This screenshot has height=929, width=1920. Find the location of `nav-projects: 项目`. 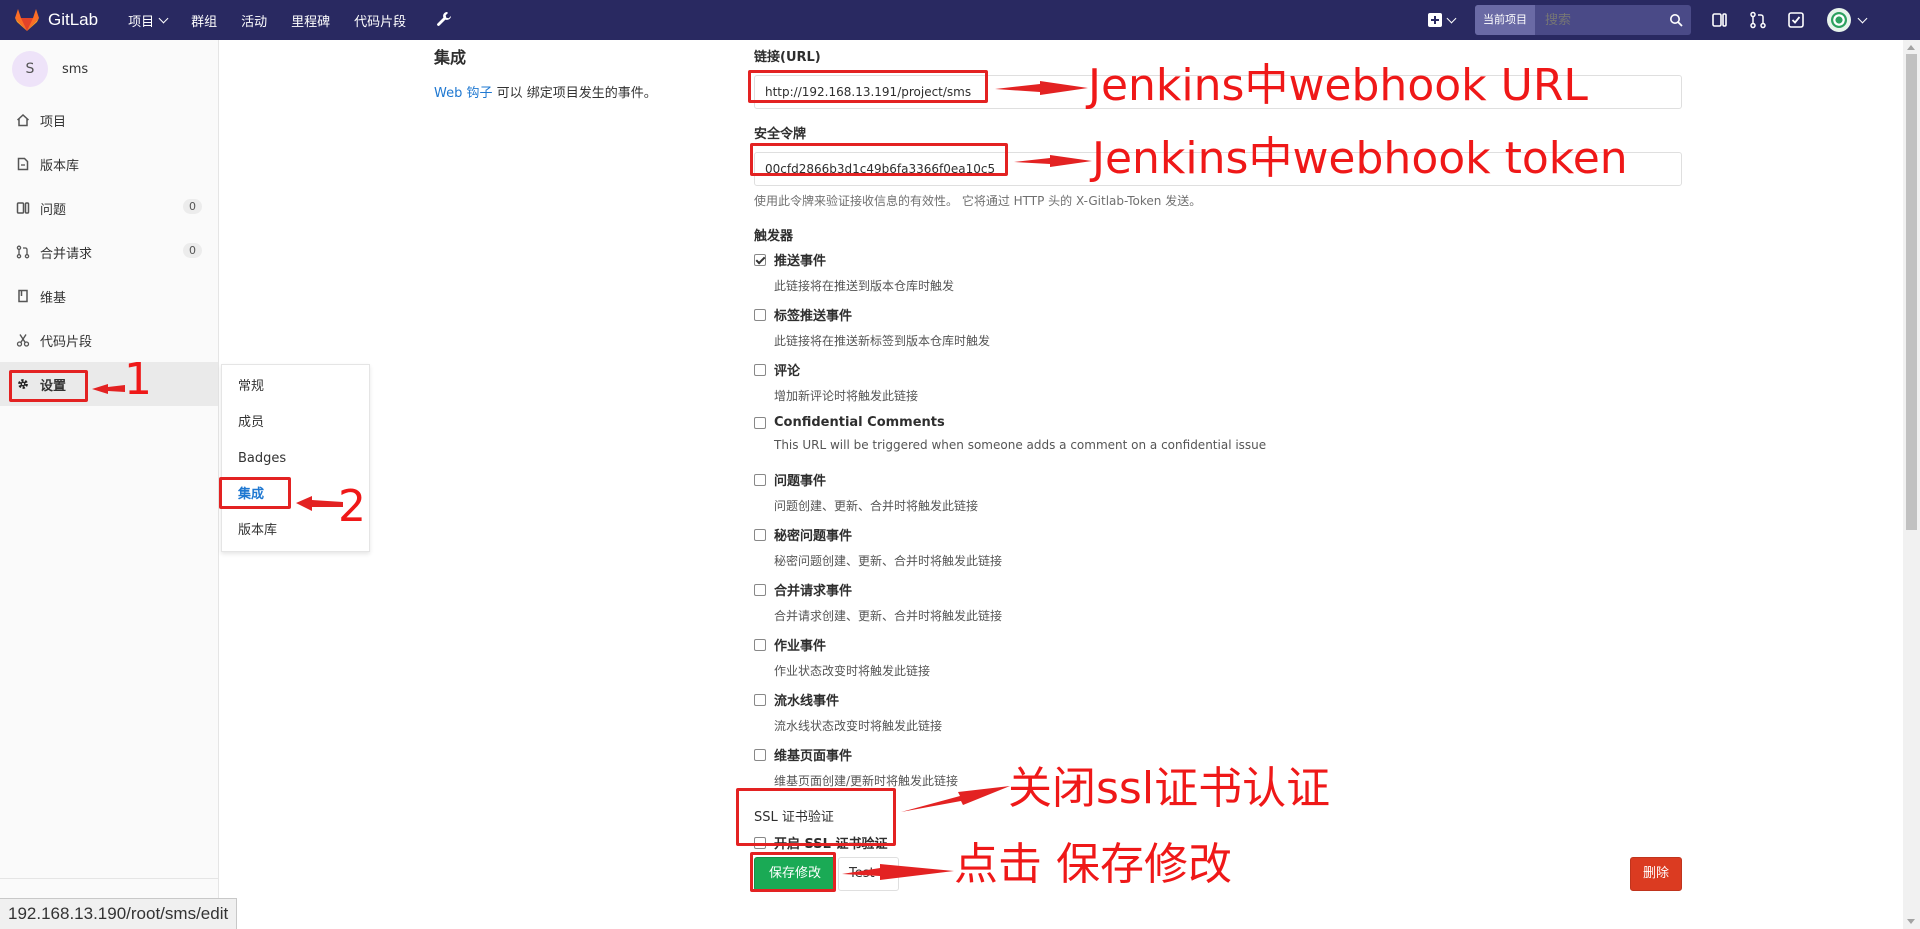

nav-projects: 项目 is located at coordinates (148, 20).